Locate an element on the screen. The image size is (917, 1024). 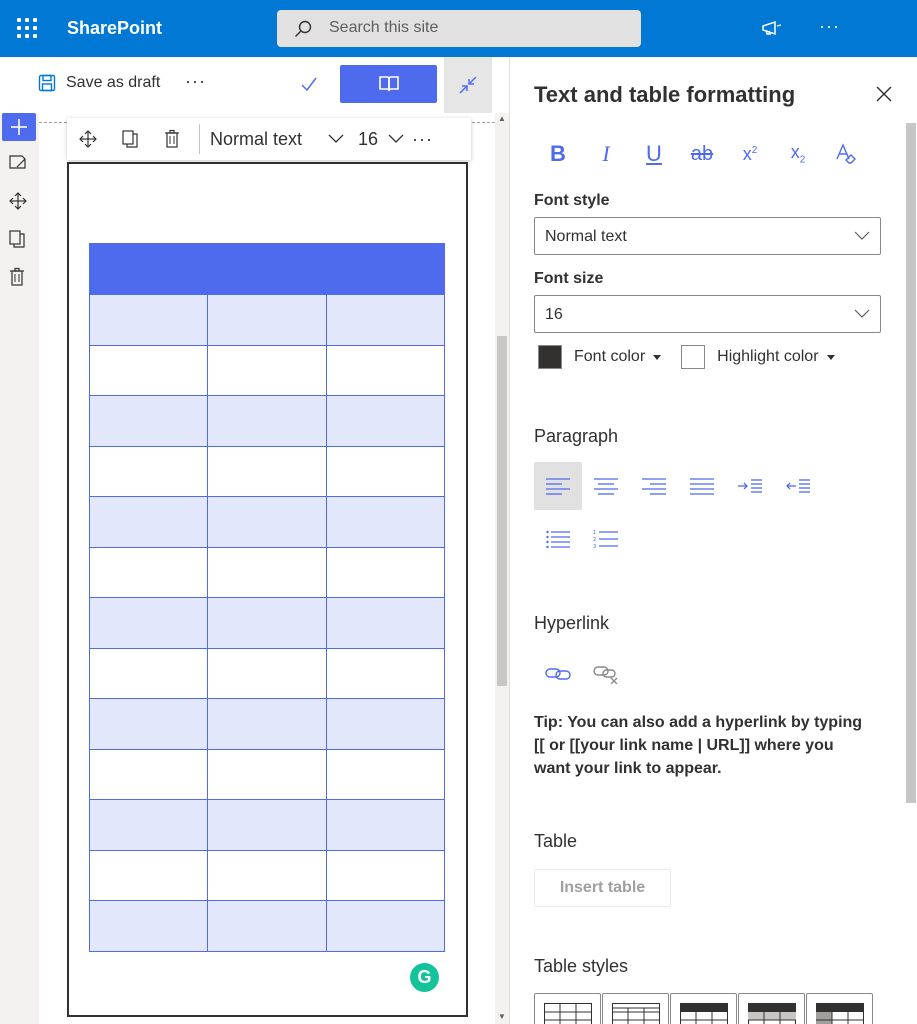
table-header-cell is located at coordinates (267, 269).